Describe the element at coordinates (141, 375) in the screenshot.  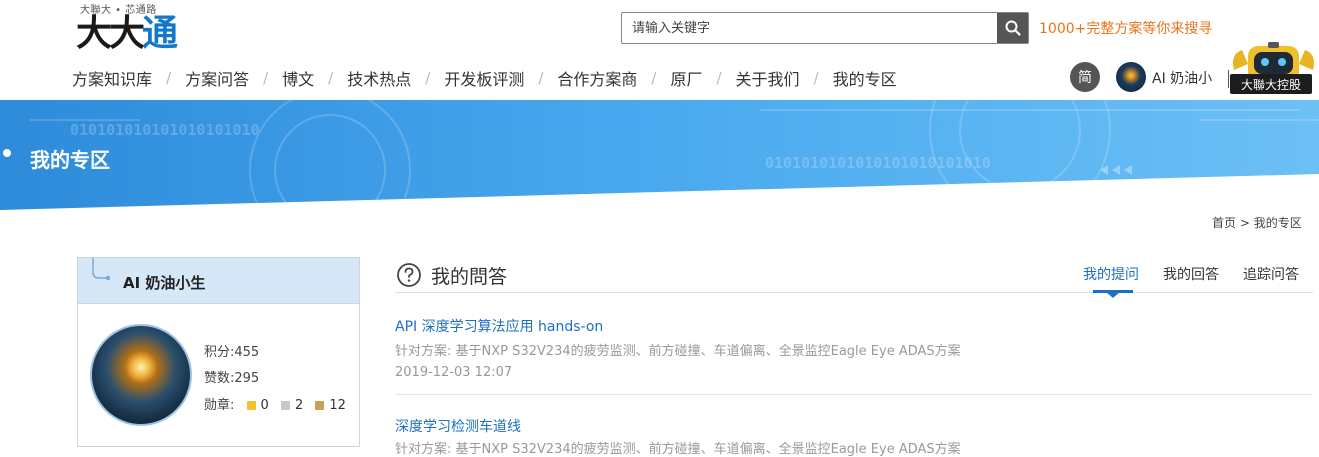
I see `profile-avatar` at that location.